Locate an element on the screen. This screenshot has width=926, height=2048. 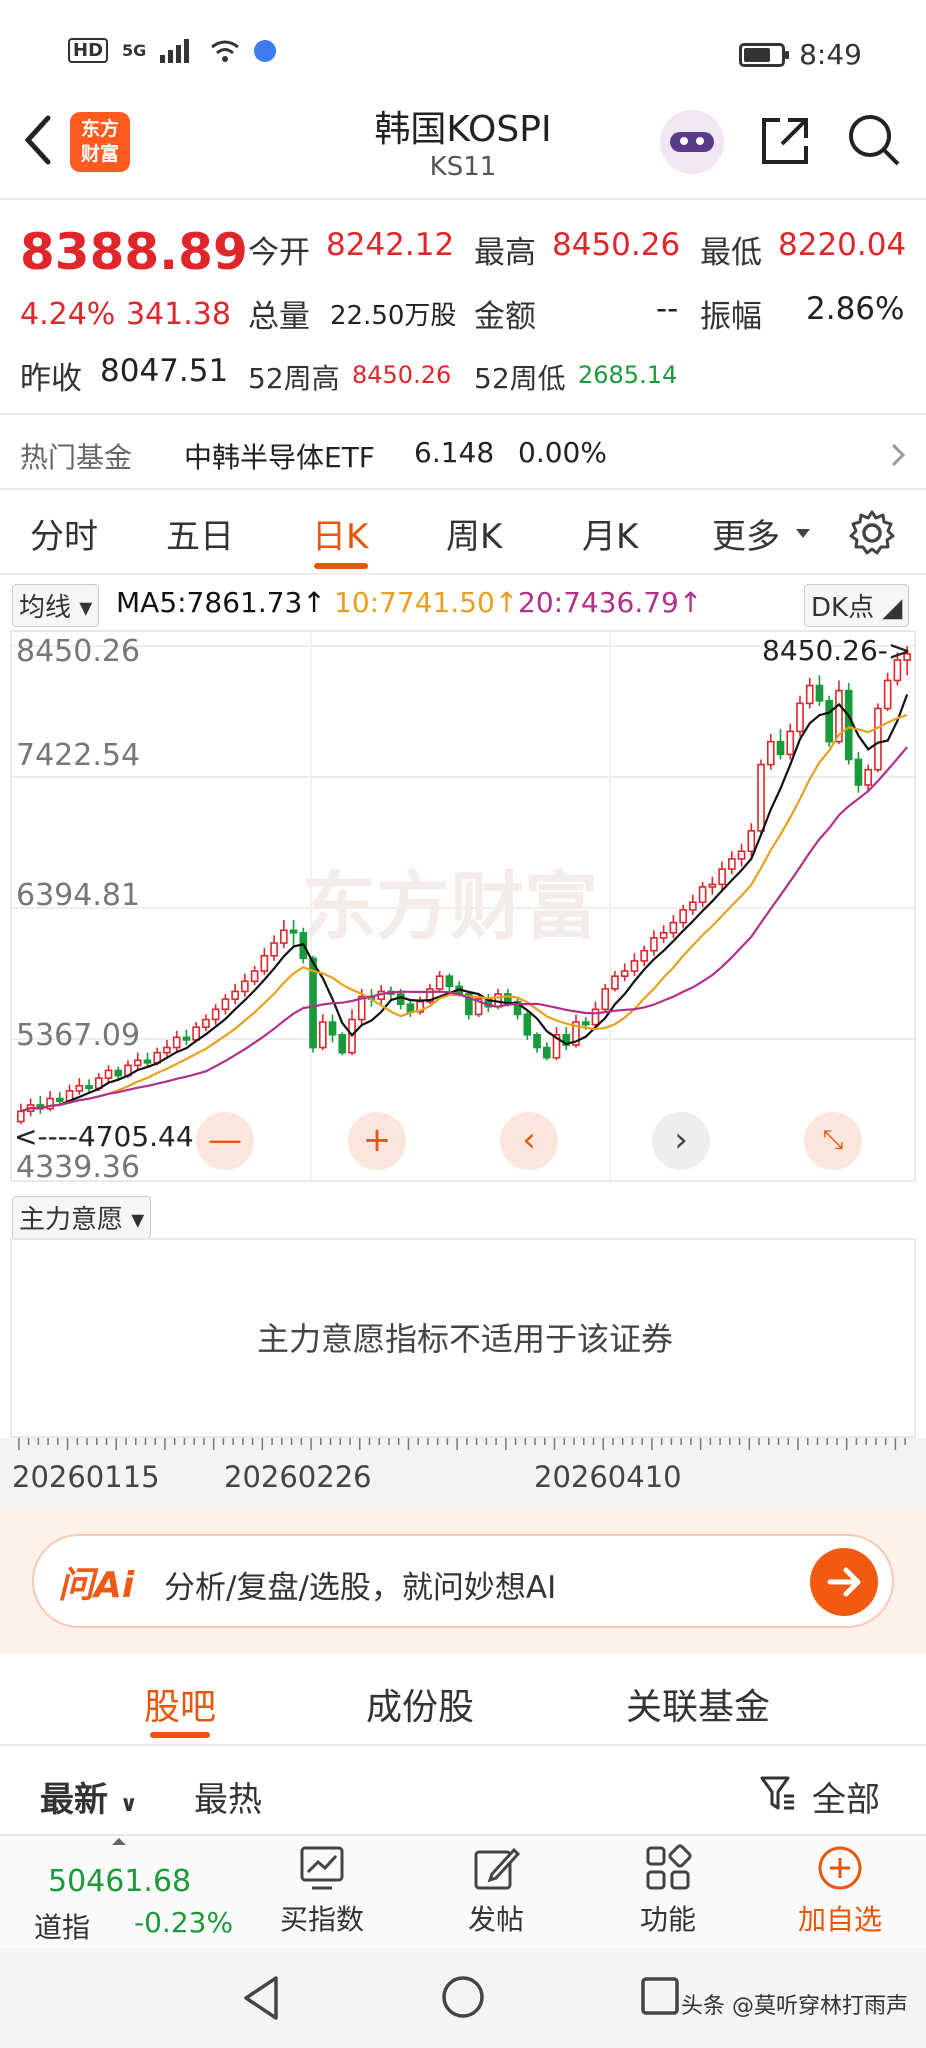
volume-label: 总量 is located at coordinates (279, 317).